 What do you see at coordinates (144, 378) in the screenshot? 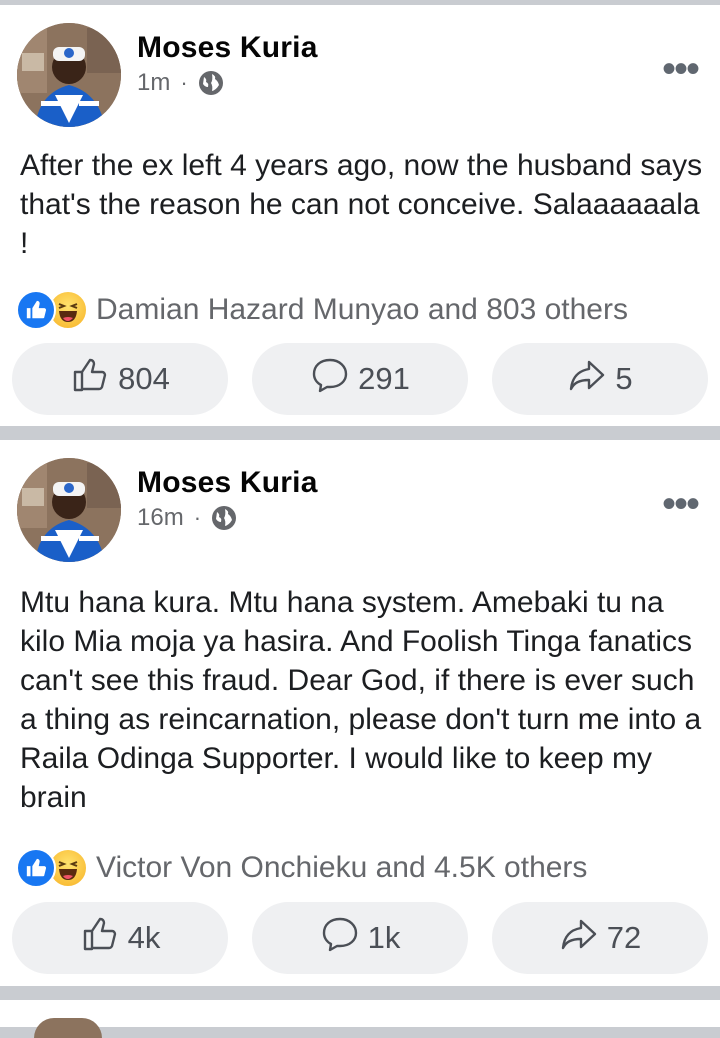
I see `like-count: 804` at bounding box center [144, 378].